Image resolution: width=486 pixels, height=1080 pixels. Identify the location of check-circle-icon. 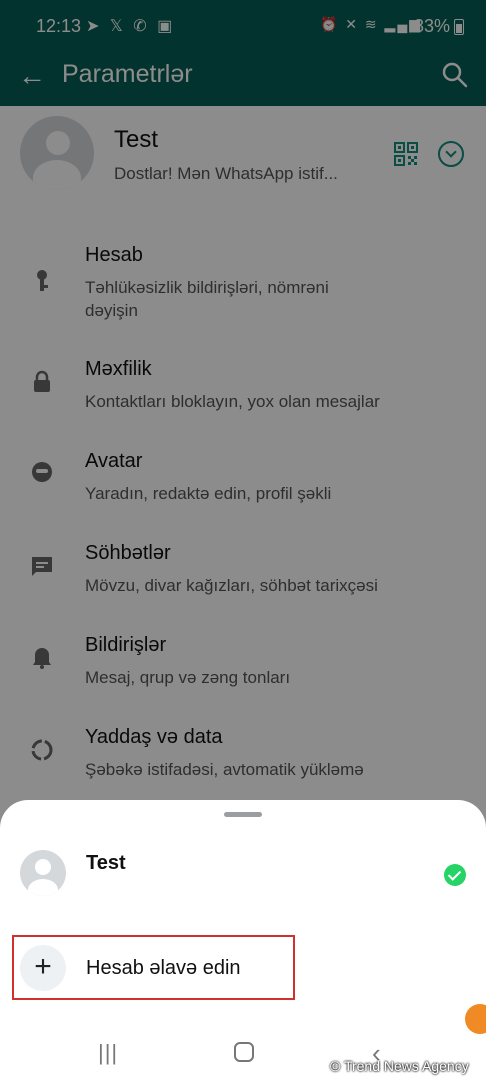
(455, 875).